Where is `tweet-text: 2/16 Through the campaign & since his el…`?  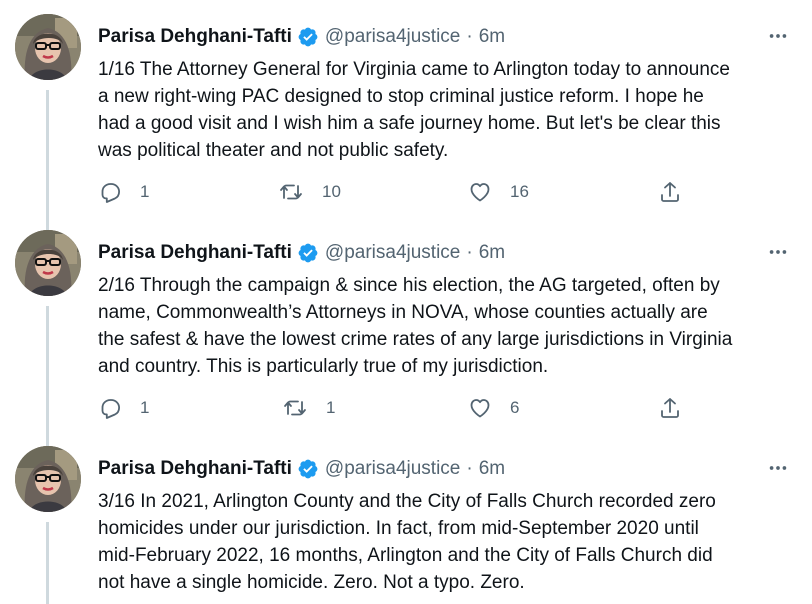
tweet-text: 2/16 Through the campaign & since his el… is located at coordinates (415, 326).